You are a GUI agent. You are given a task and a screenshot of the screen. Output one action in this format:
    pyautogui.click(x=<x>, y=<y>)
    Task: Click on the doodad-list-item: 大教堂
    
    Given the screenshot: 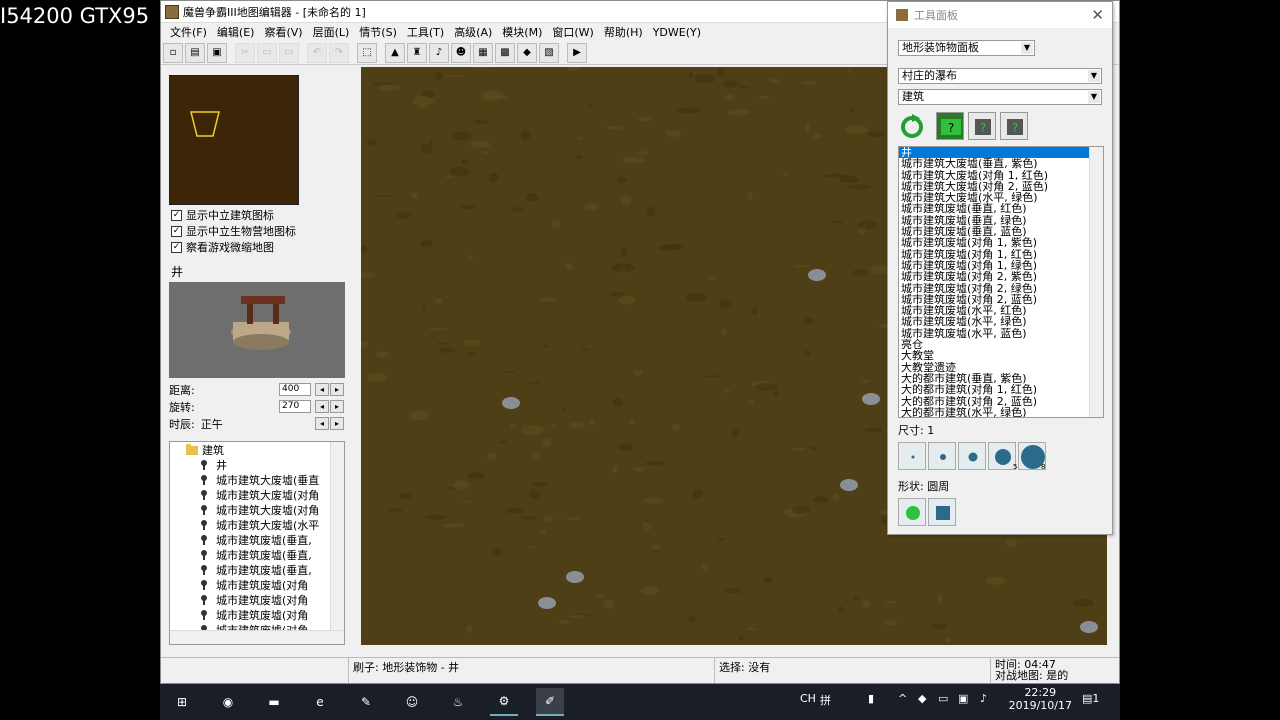 What is the action you would take?
    pyautogui.click(x=1001, y=355)
    